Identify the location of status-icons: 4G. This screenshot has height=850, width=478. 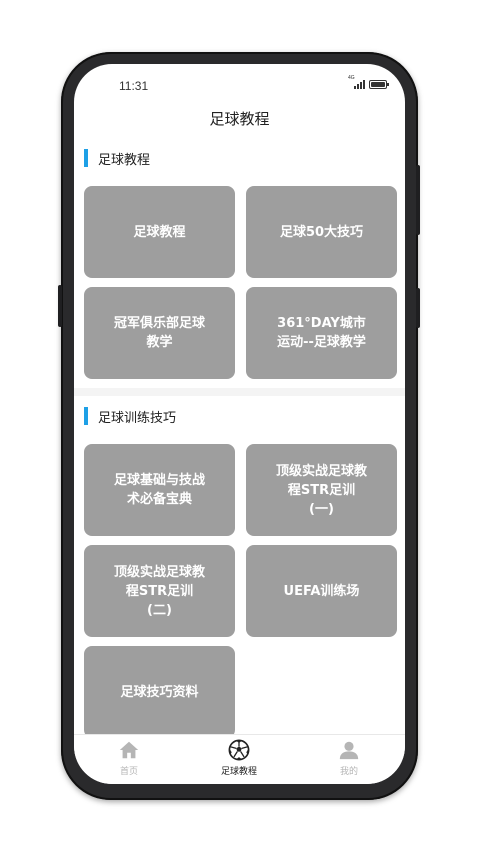
(368, 82).